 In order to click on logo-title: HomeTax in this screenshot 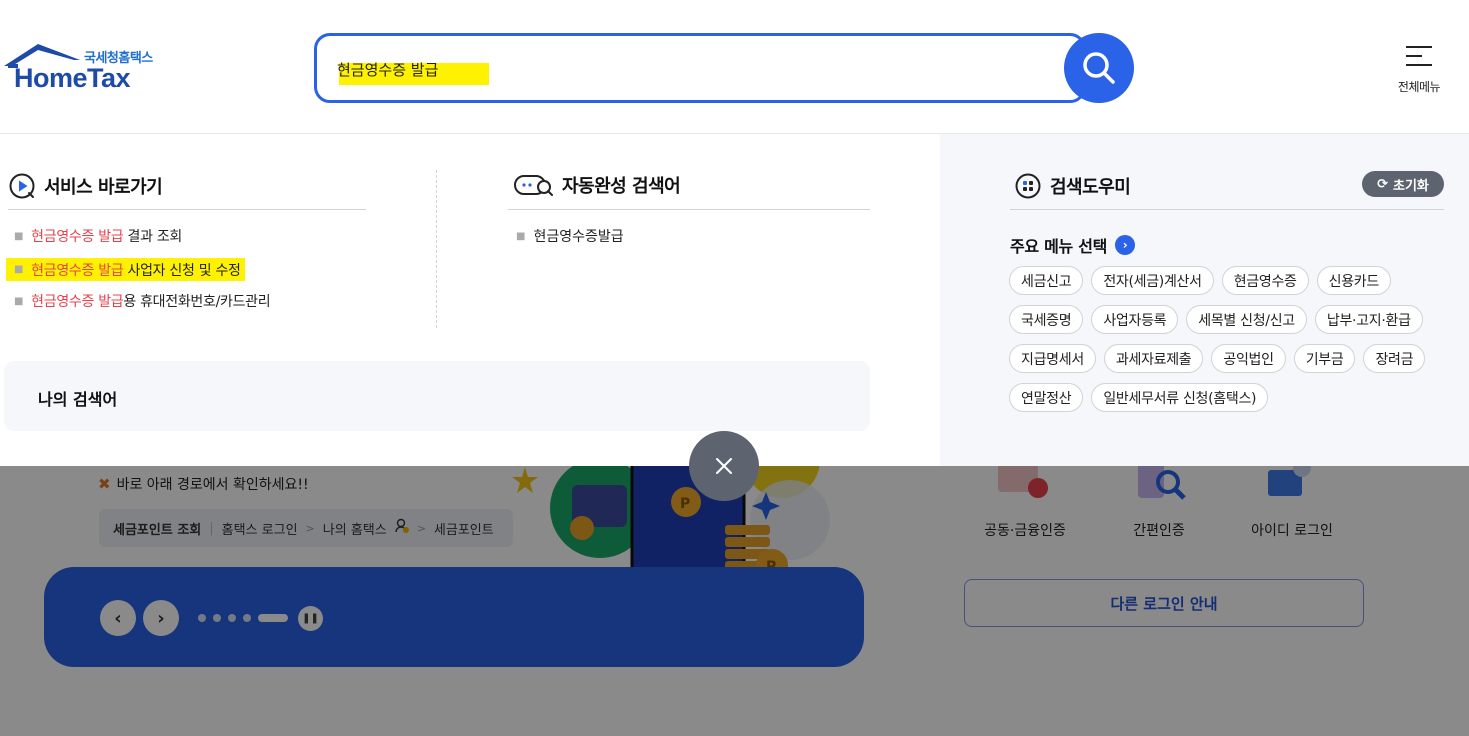, I will do `click(72, 78)`.